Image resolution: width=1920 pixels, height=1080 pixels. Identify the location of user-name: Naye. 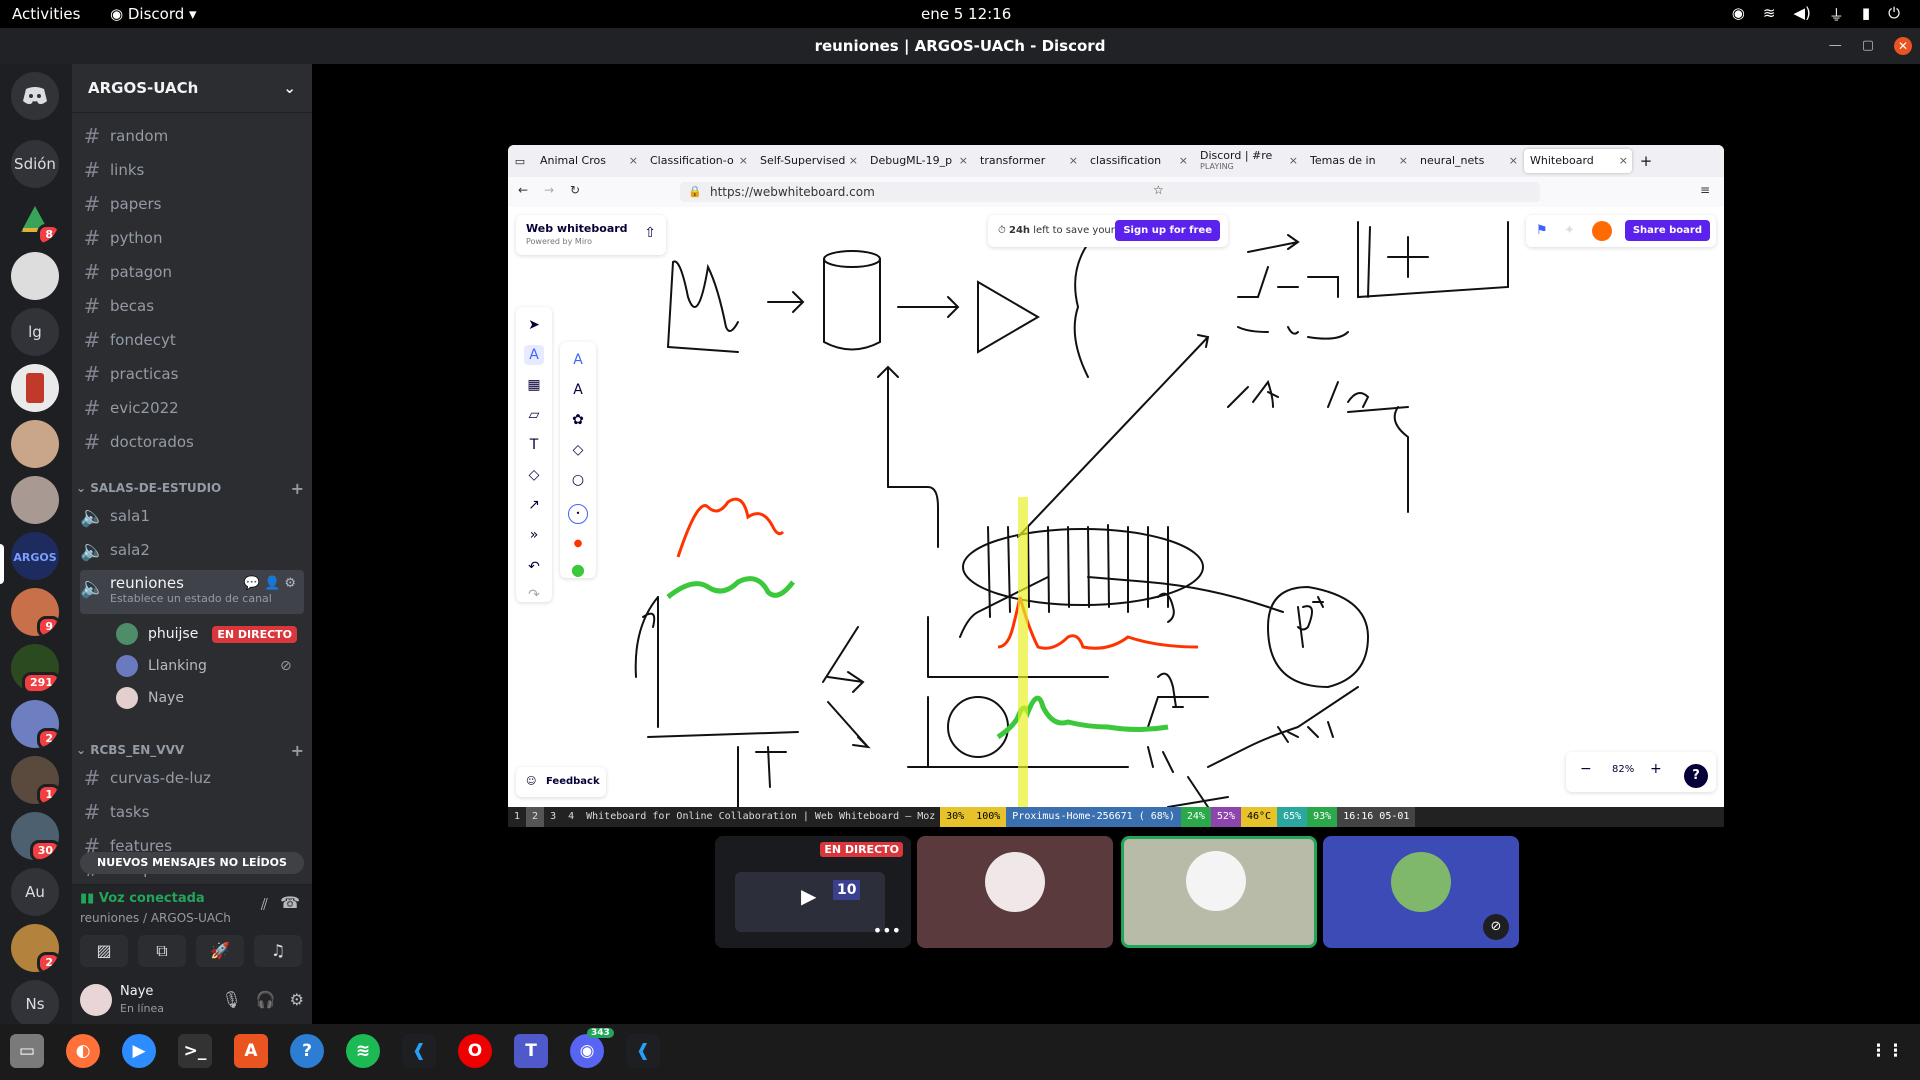
(136, 991).